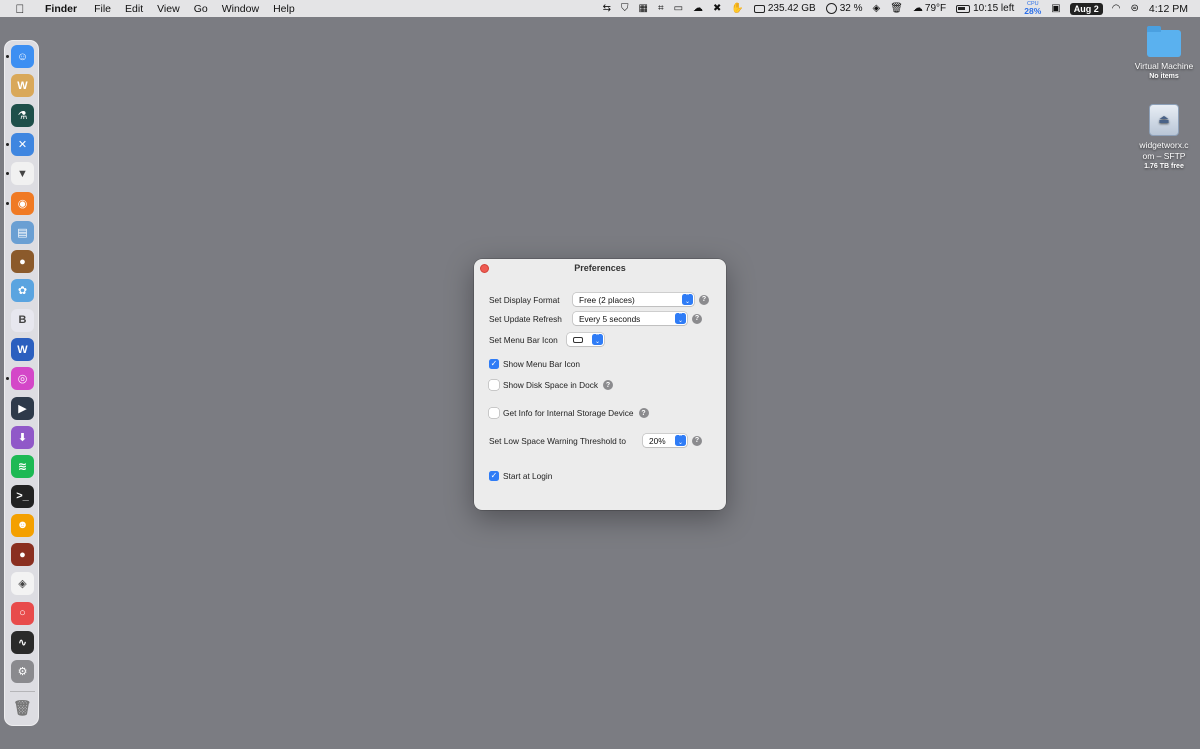  What do you see at coordinates (22, 584) in the screenshot?
I see `dock-layers-app-icon: ◈` at bounding box center [22, 584].